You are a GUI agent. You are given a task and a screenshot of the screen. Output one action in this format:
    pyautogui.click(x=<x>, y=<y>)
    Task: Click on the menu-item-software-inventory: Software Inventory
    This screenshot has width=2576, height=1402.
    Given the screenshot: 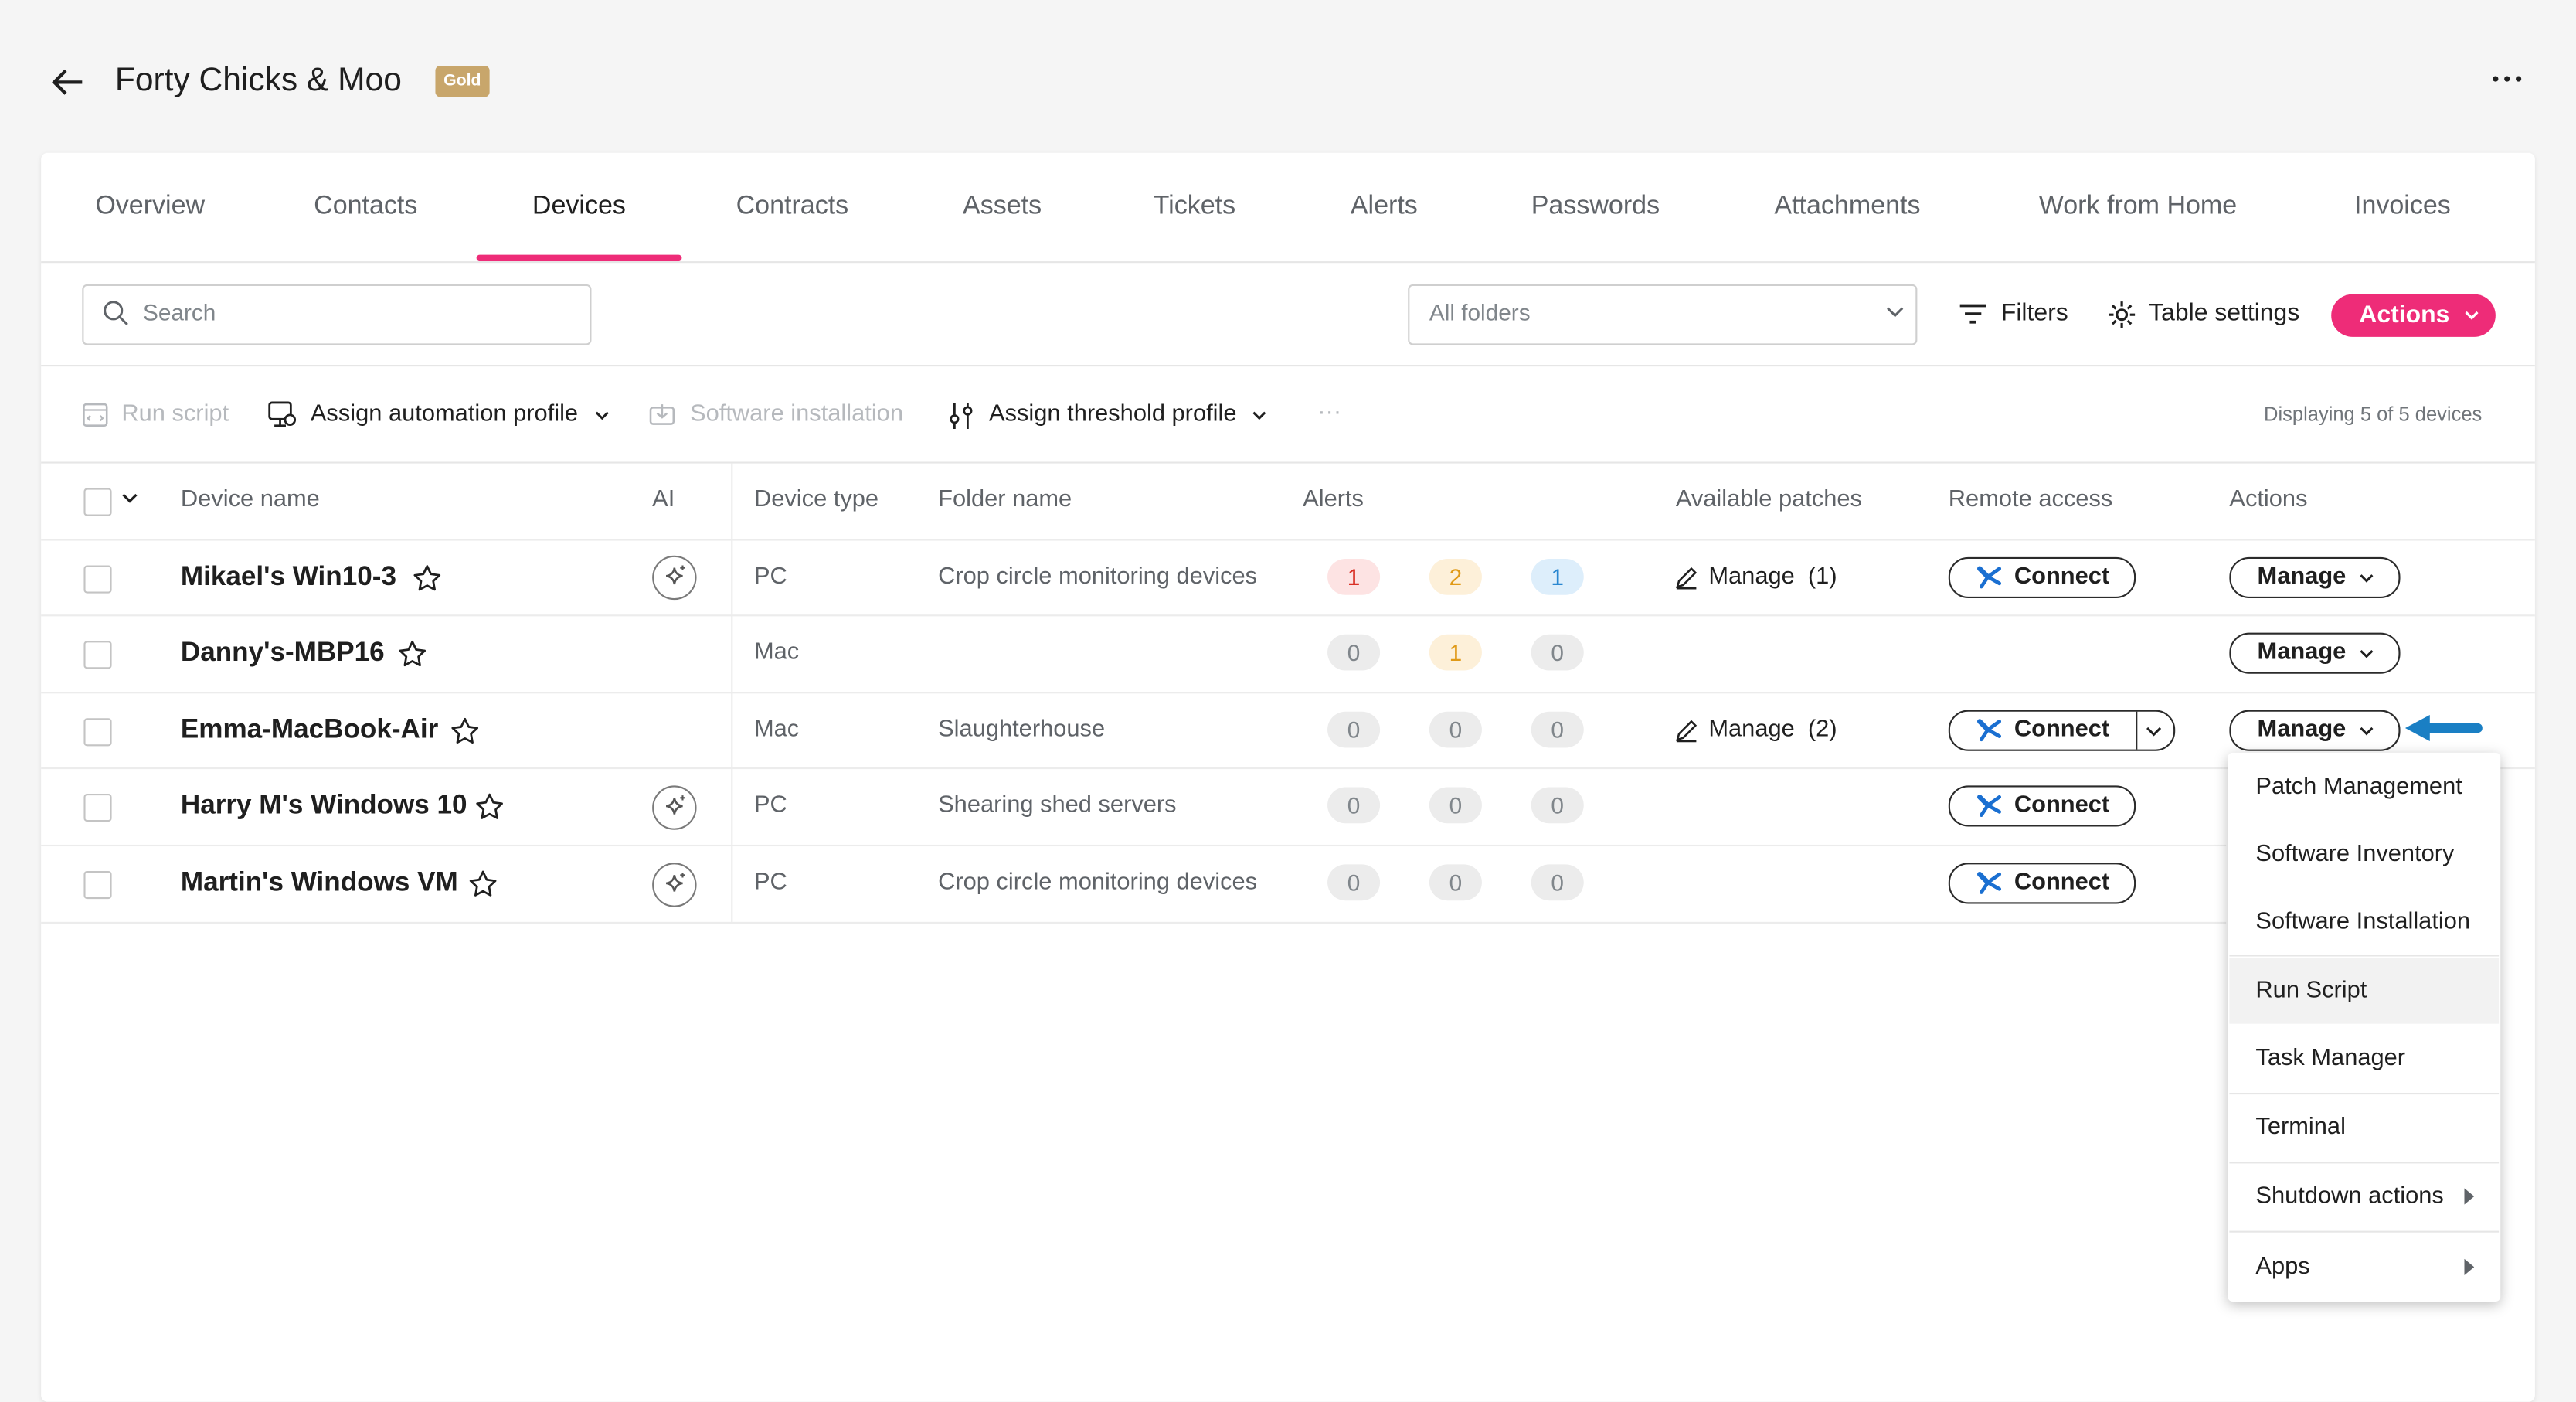 What is the action you would take?
    pyautogui.click(x=2364, y=854)
    